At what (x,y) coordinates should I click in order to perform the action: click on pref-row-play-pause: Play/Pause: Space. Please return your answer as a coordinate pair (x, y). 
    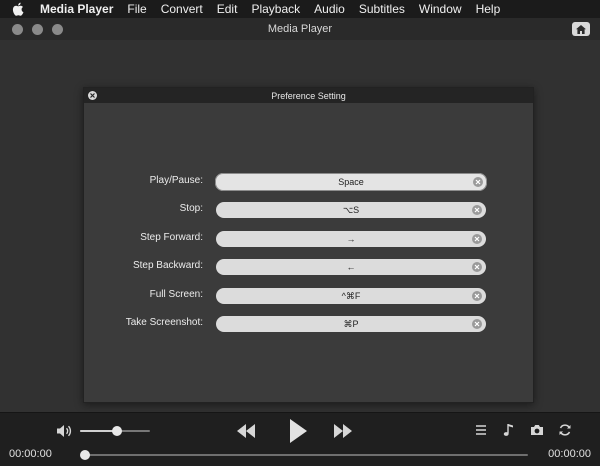
    Looking at the image, I should click on (308, 182).